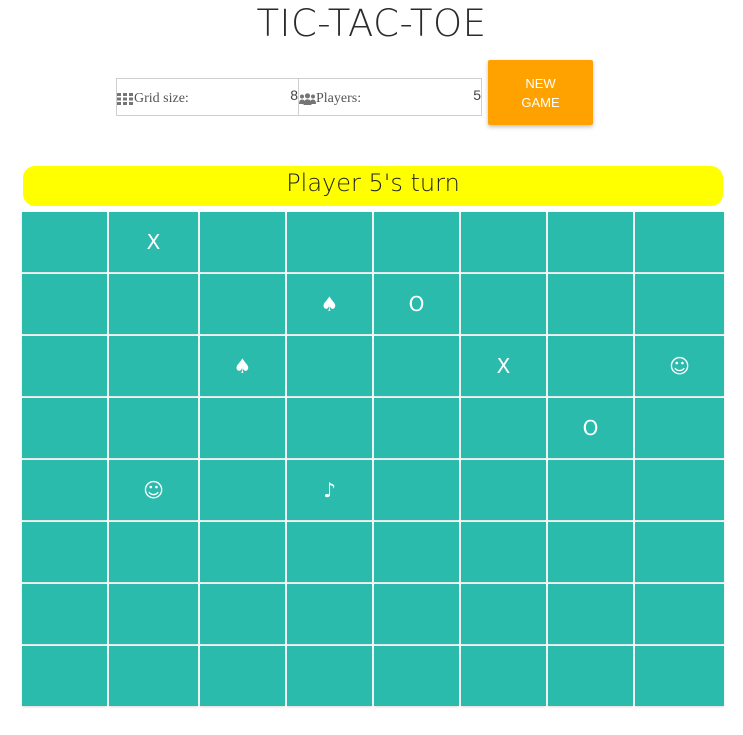 The width and height of the screenshot is (743, 735). I want to click on new-game-button: NEW GAME, so click(540, 92).